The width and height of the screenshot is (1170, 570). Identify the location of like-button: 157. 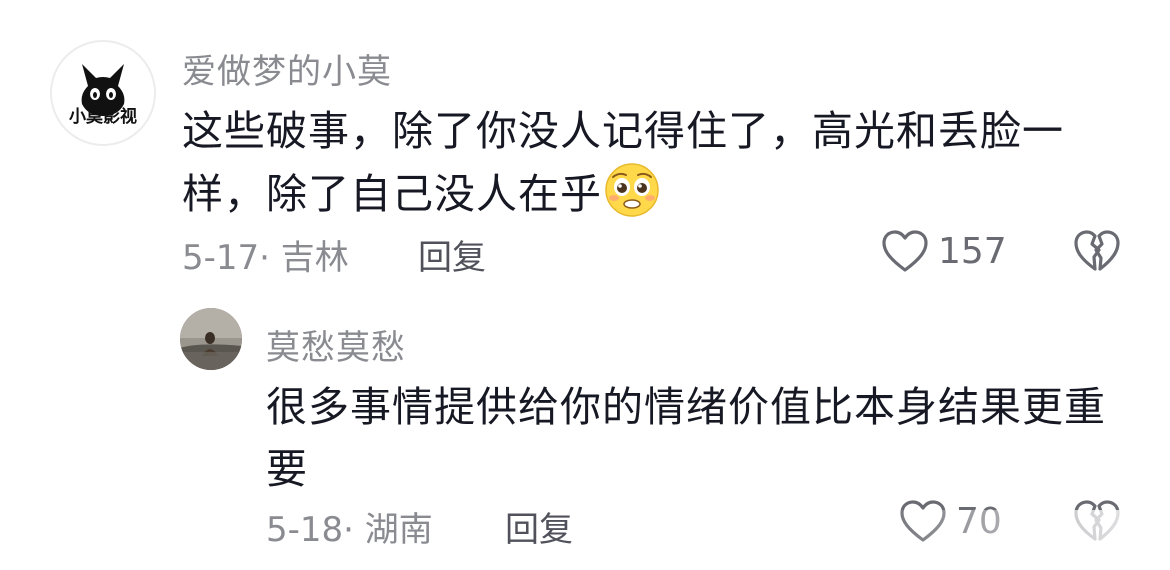
(943, 251).